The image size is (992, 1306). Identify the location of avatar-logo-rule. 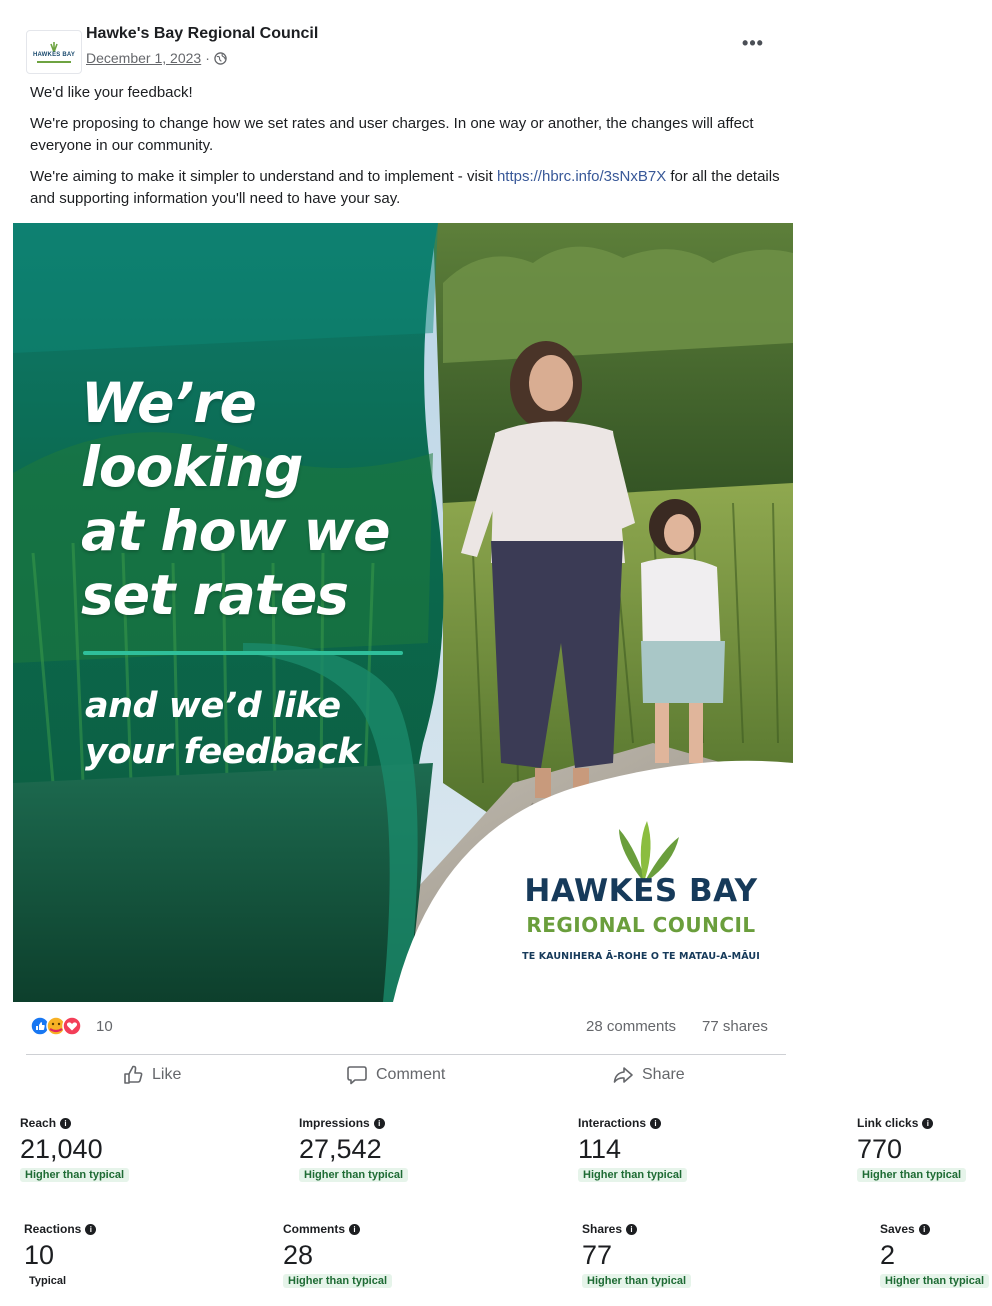
(54, 61).